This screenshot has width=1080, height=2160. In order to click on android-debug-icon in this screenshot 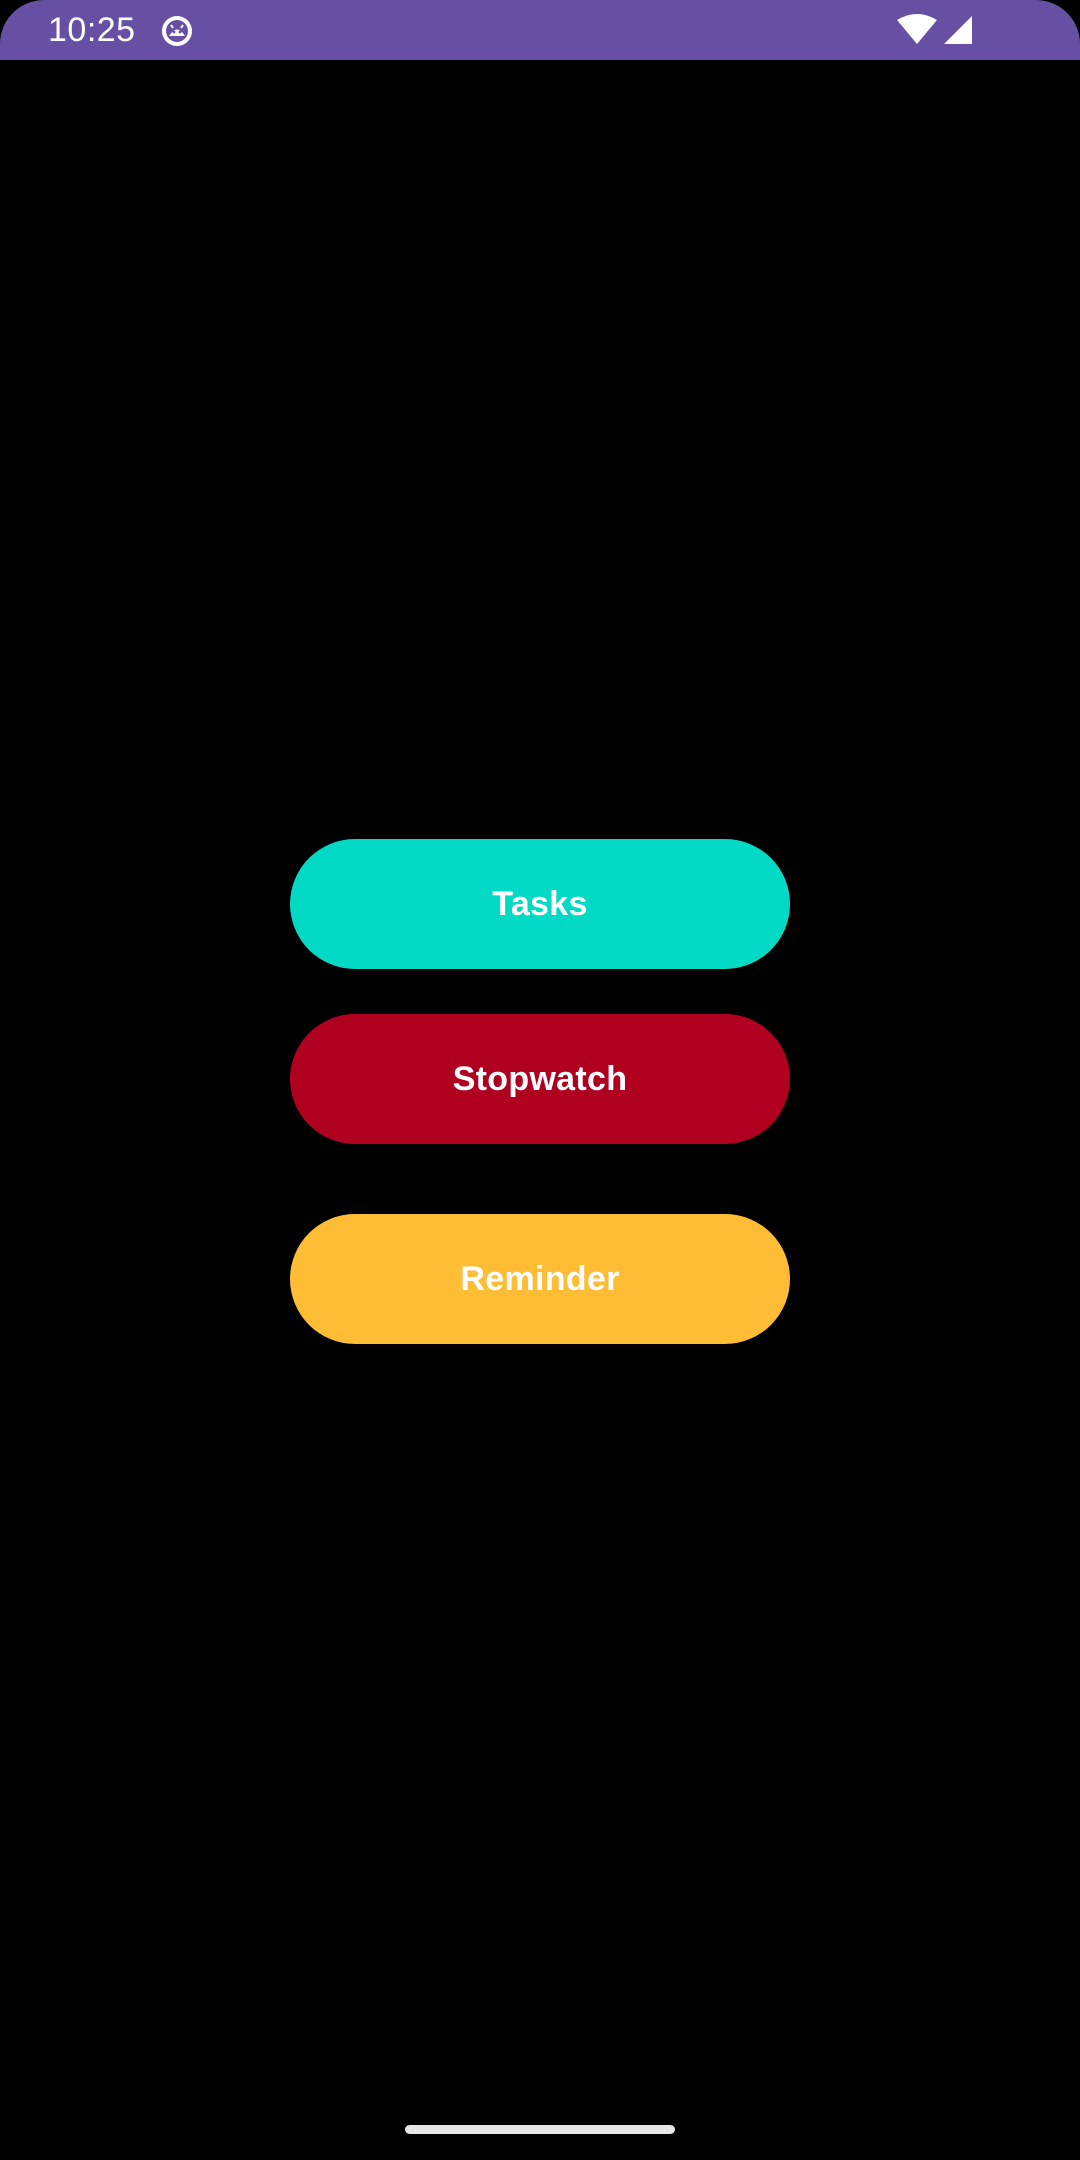, I will do `click(177, 31)`.